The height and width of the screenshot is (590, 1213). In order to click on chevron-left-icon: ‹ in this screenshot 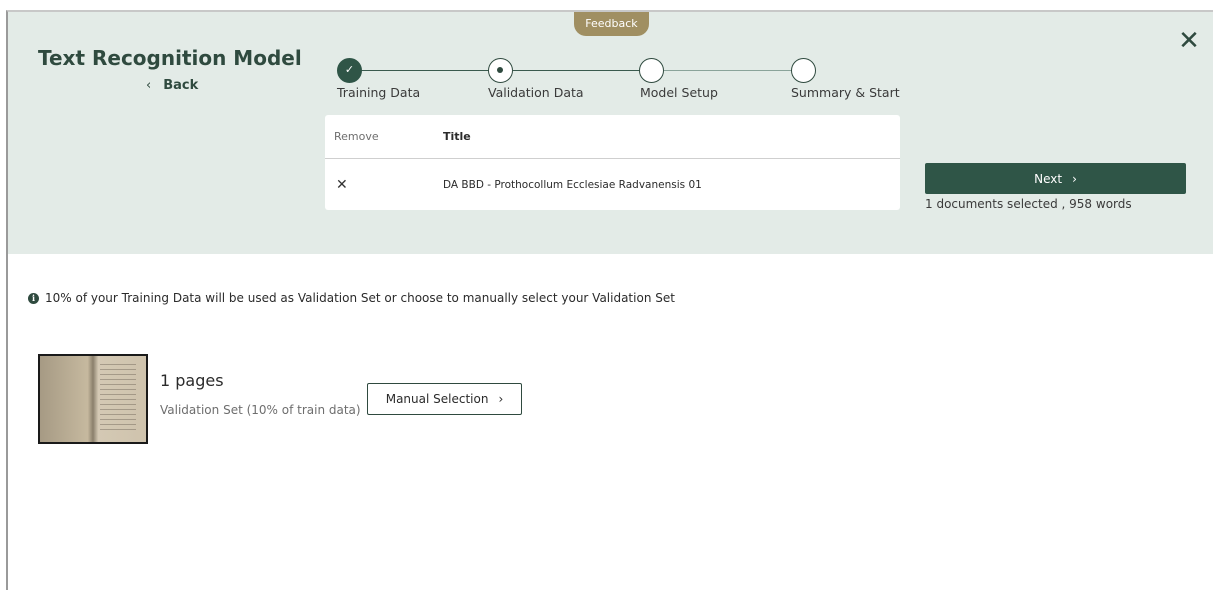, I will do `click(149, 85)`.